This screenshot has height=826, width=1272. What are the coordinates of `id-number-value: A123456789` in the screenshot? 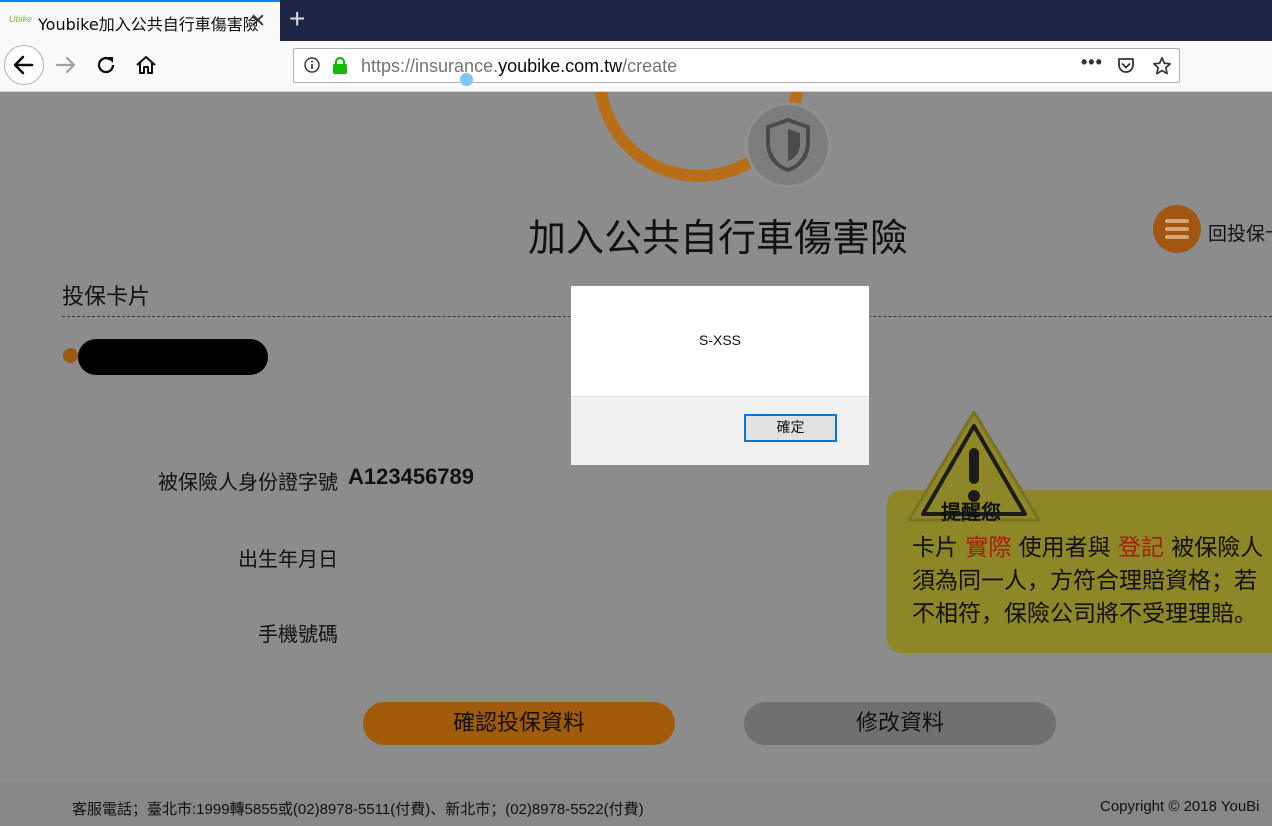 It's located at (411, 476).